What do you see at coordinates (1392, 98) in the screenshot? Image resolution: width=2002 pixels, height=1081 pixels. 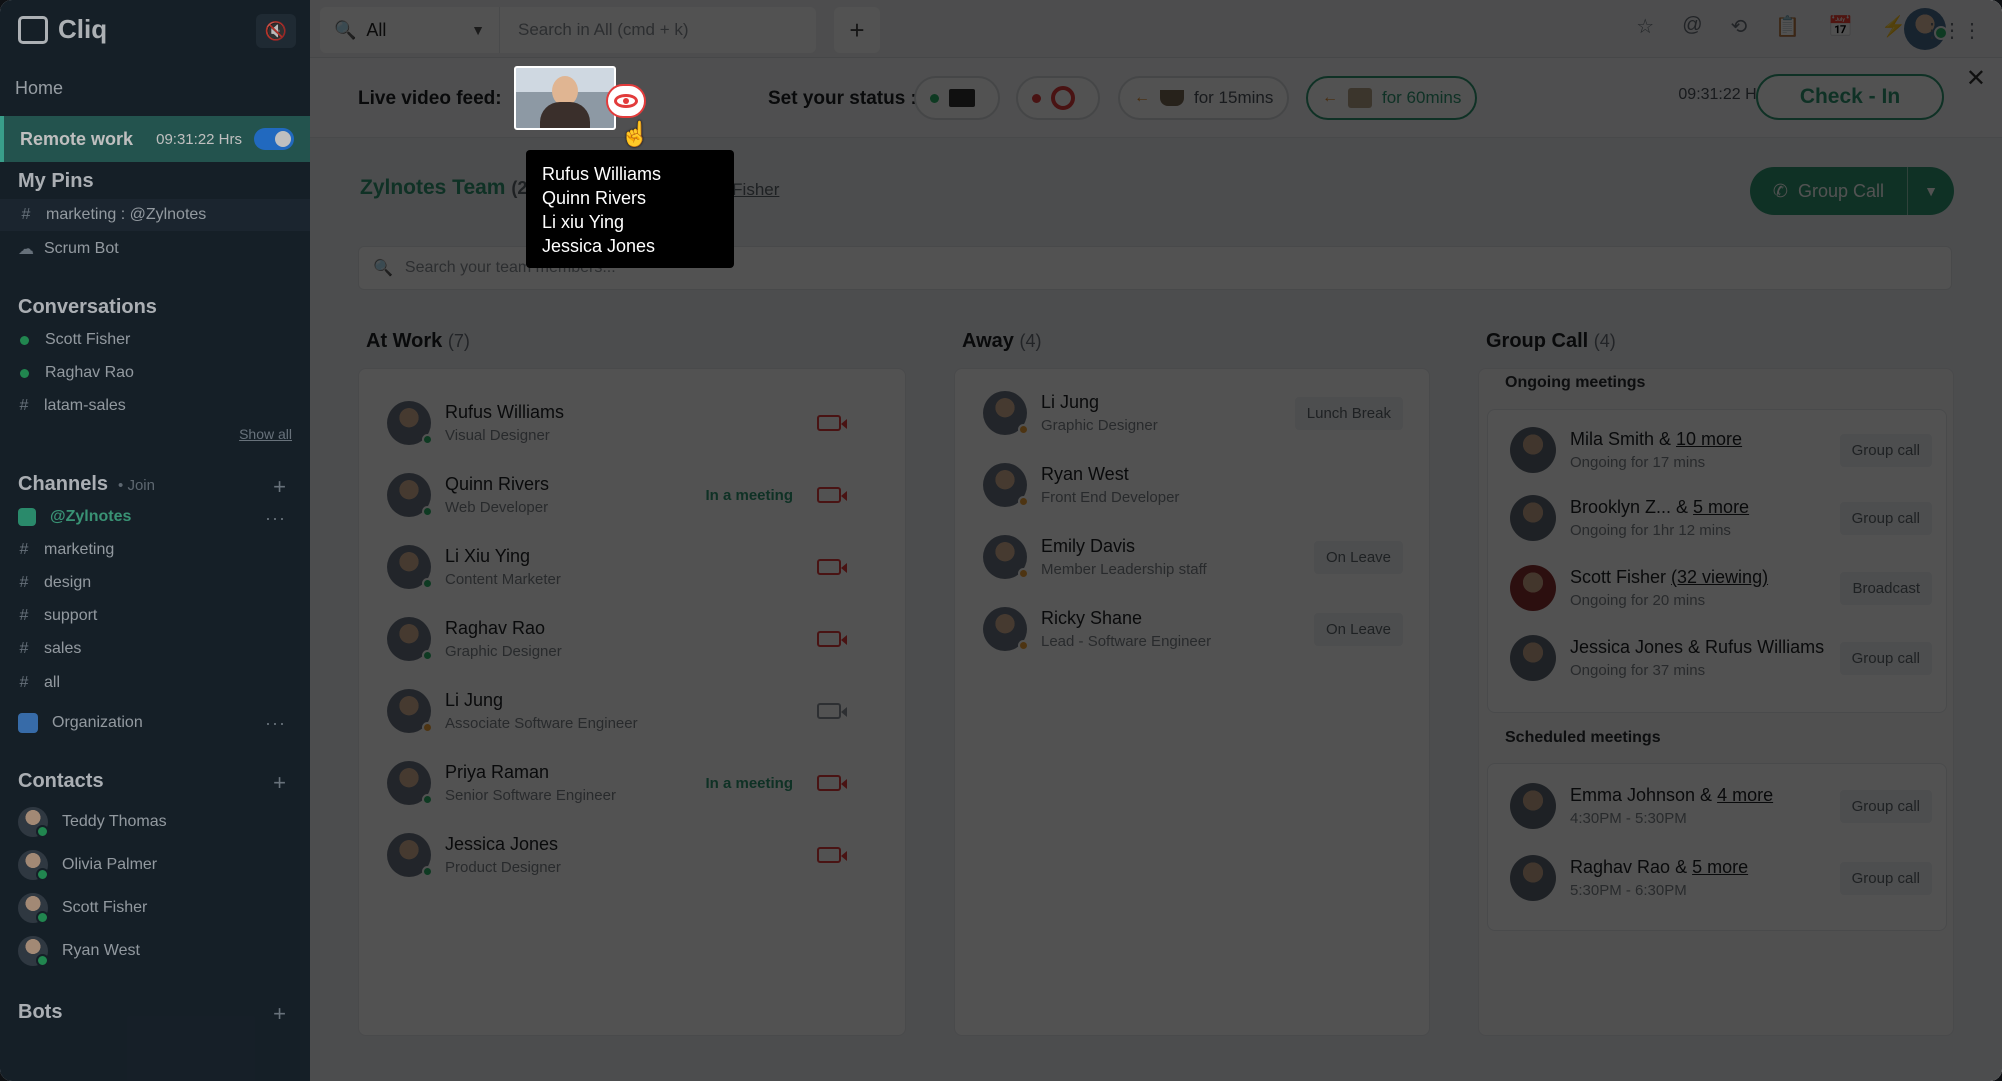 I see `status-option-lunch: ← for 60mins` at bounding box center [1392, 98].